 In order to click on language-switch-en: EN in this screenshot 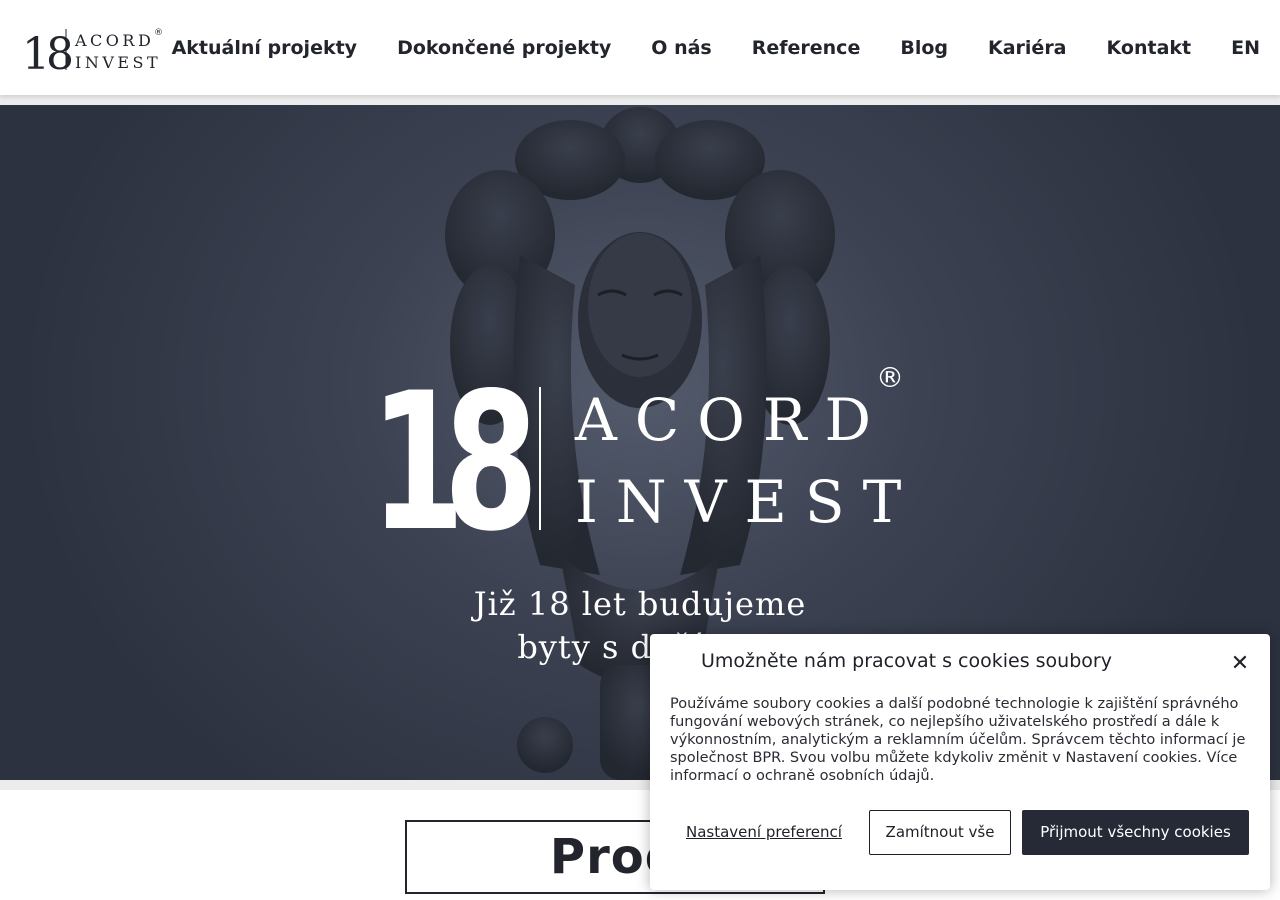, I will do `click(1245, 48)`.